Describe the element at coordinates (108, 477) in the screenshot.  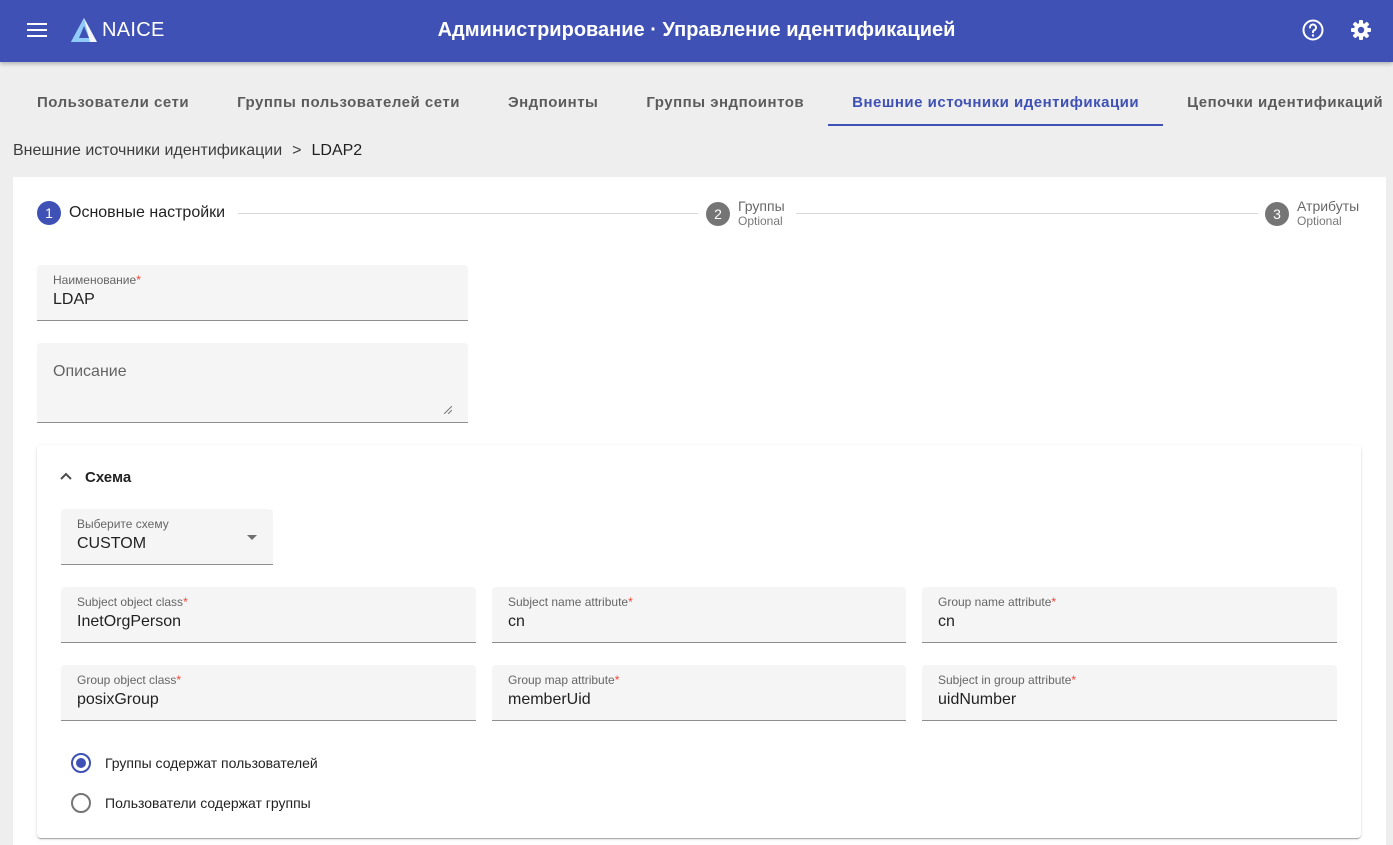
I see `schema-panel-title: Схема` at that location.